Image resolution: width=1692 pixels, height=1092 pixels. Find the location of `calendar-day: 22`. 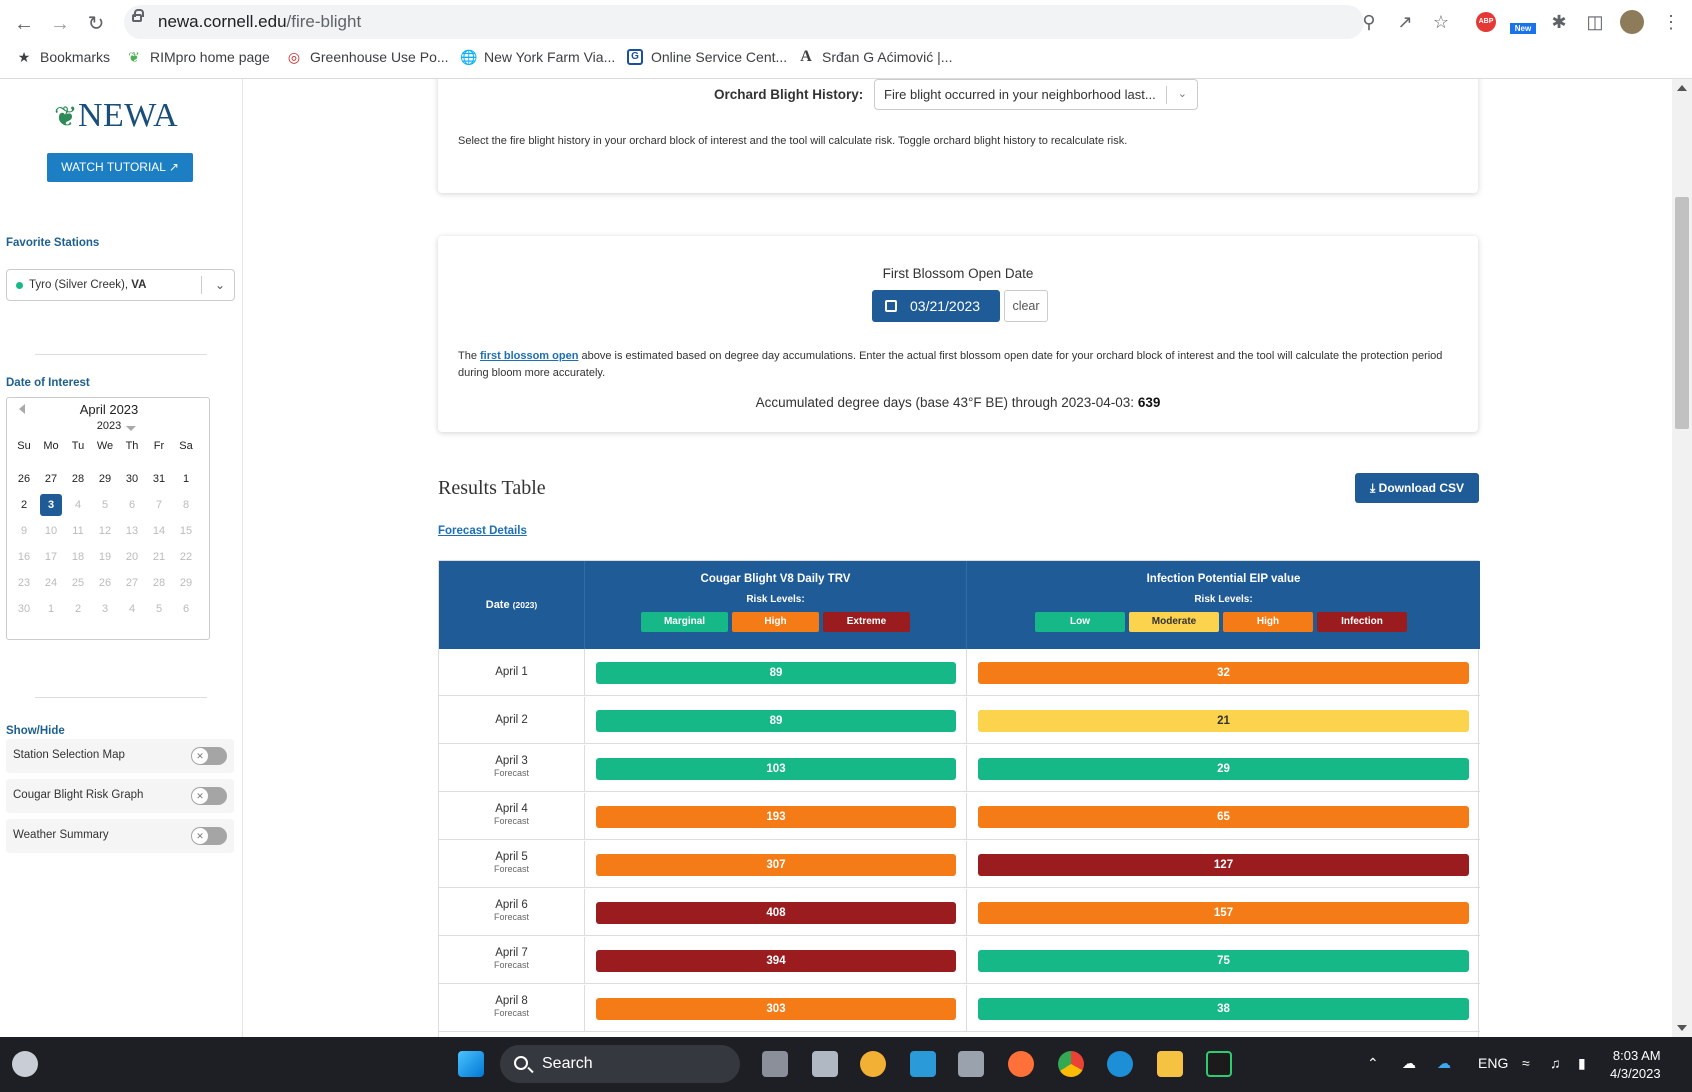

calendar-day: 22 is located at coordinates (186, 557).